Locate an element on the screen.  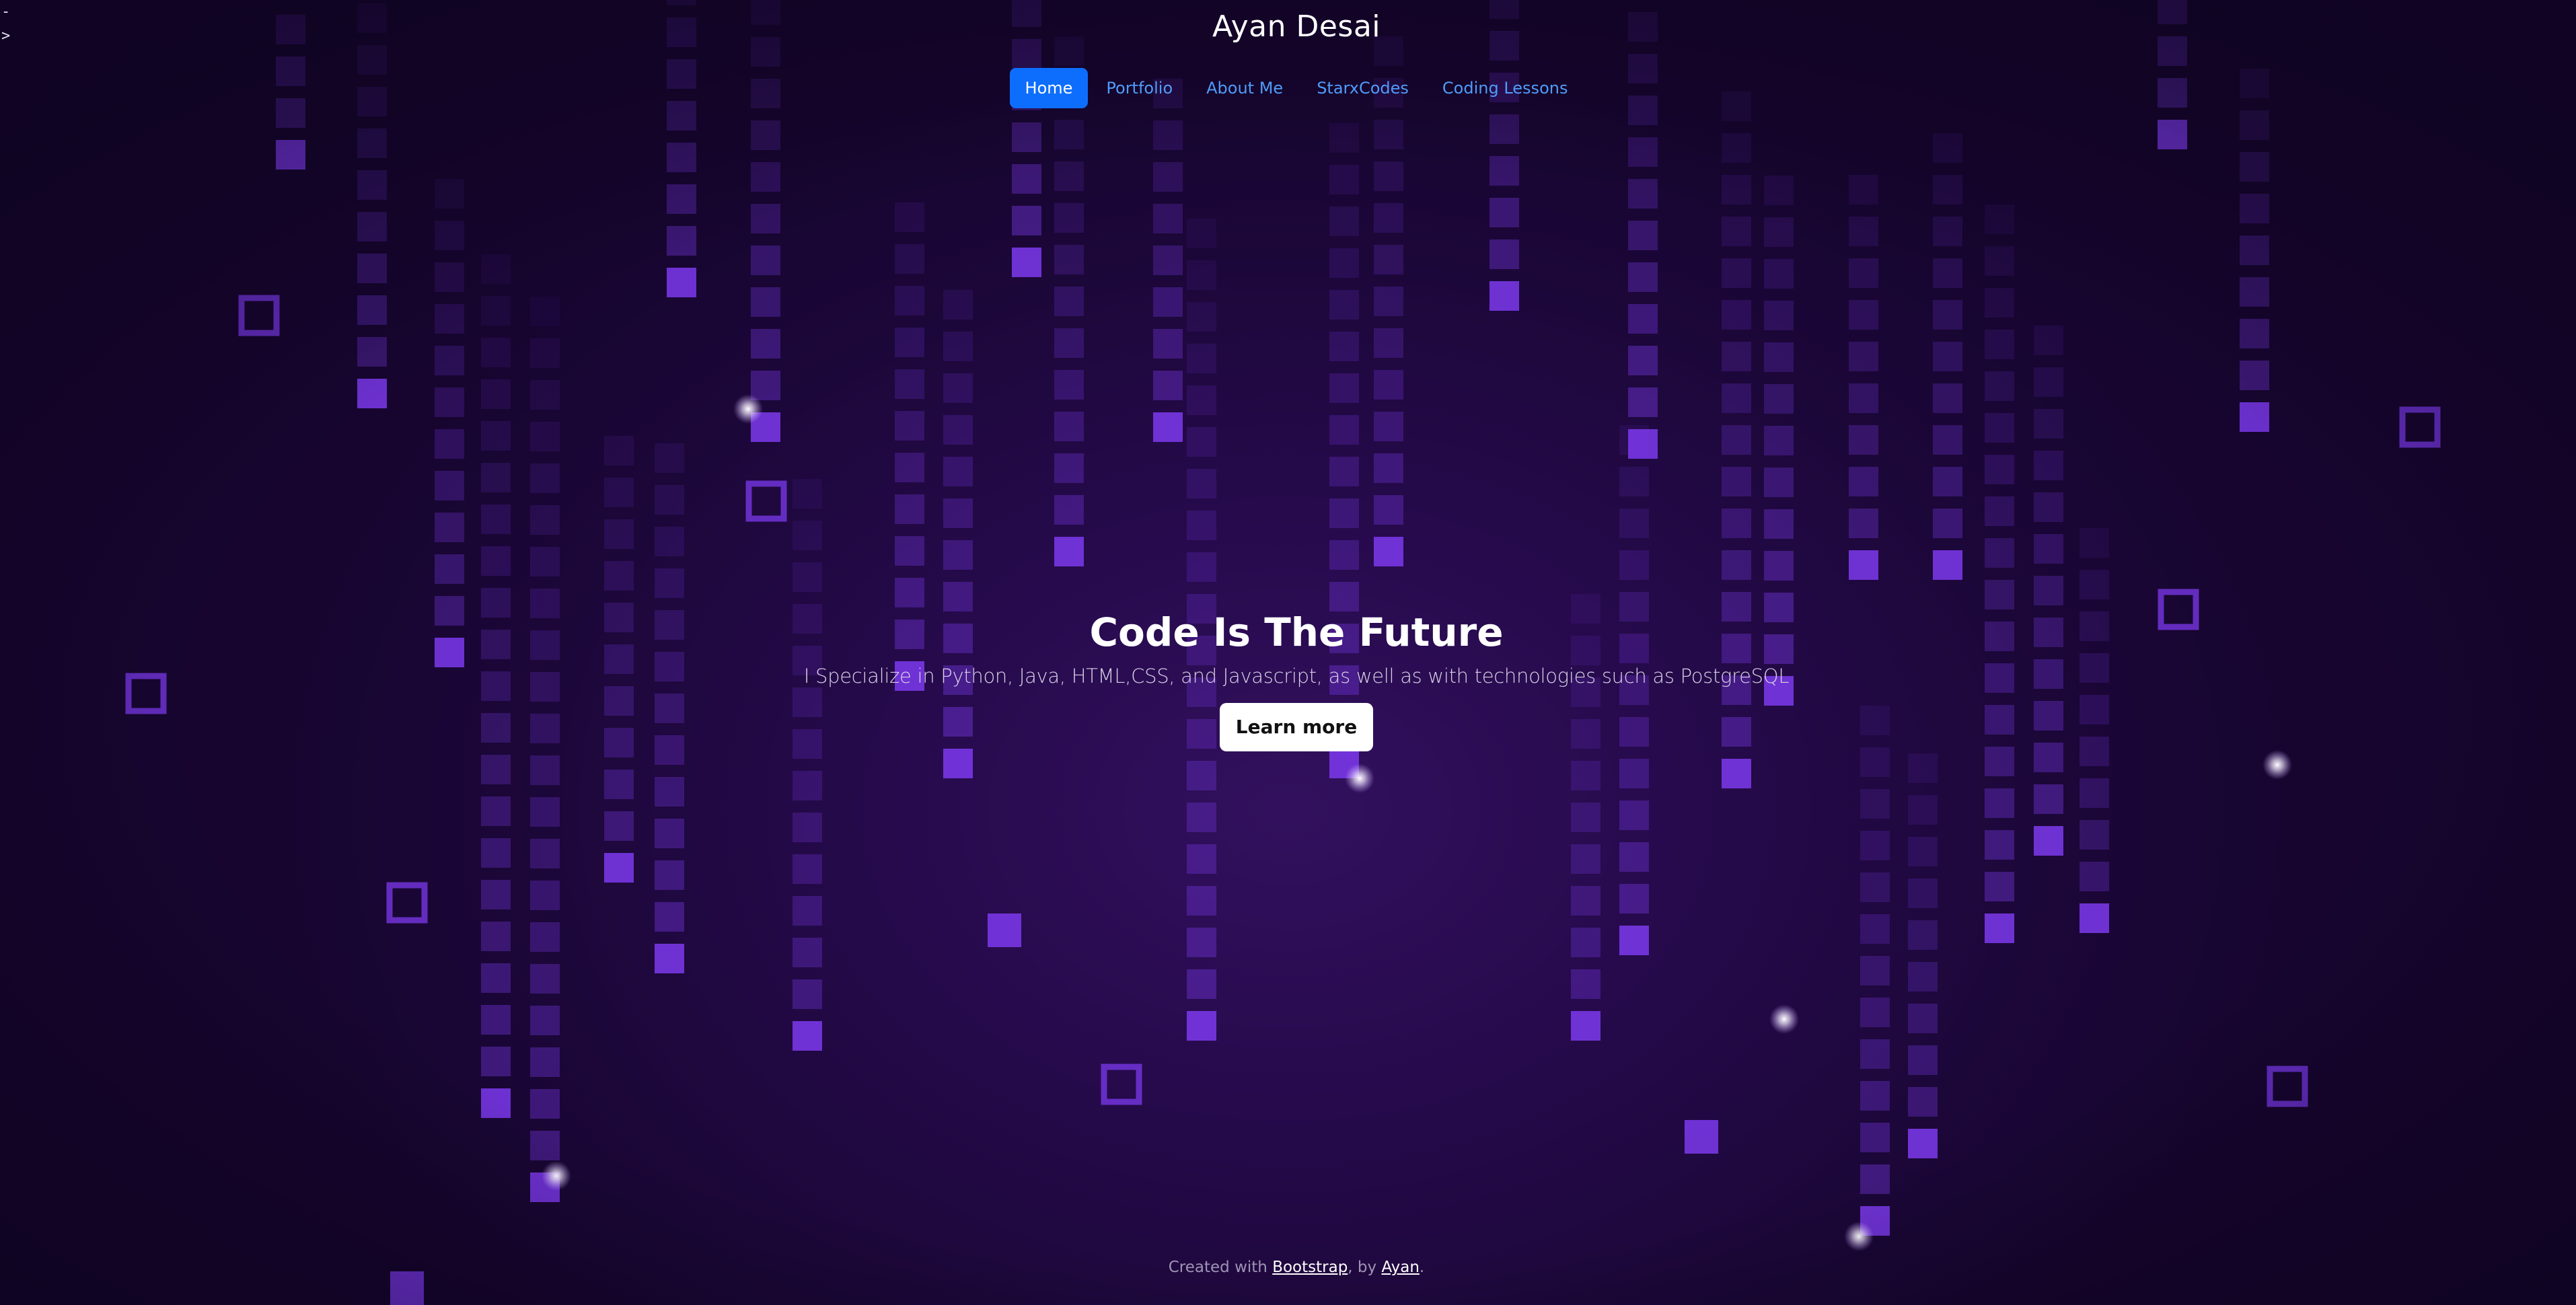
site-title: Ayan Desai is located at coordinates (1296, 27).